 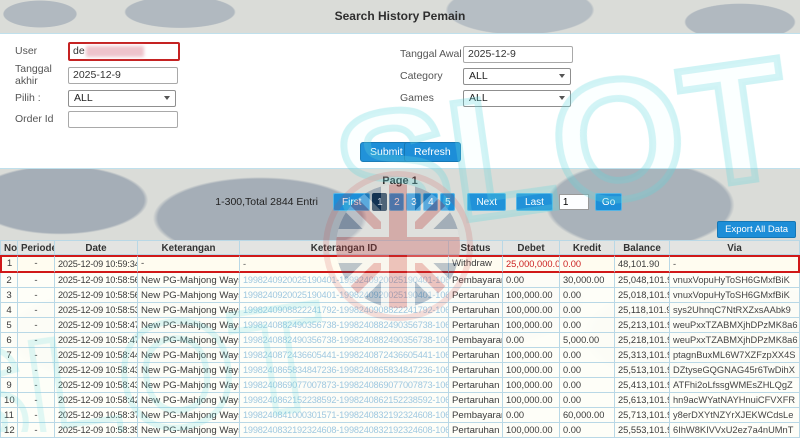 What do you see at coordinates (431, 202) in the screenshot?
I see `page-button-4: 4` at bounding box center [431, 202].